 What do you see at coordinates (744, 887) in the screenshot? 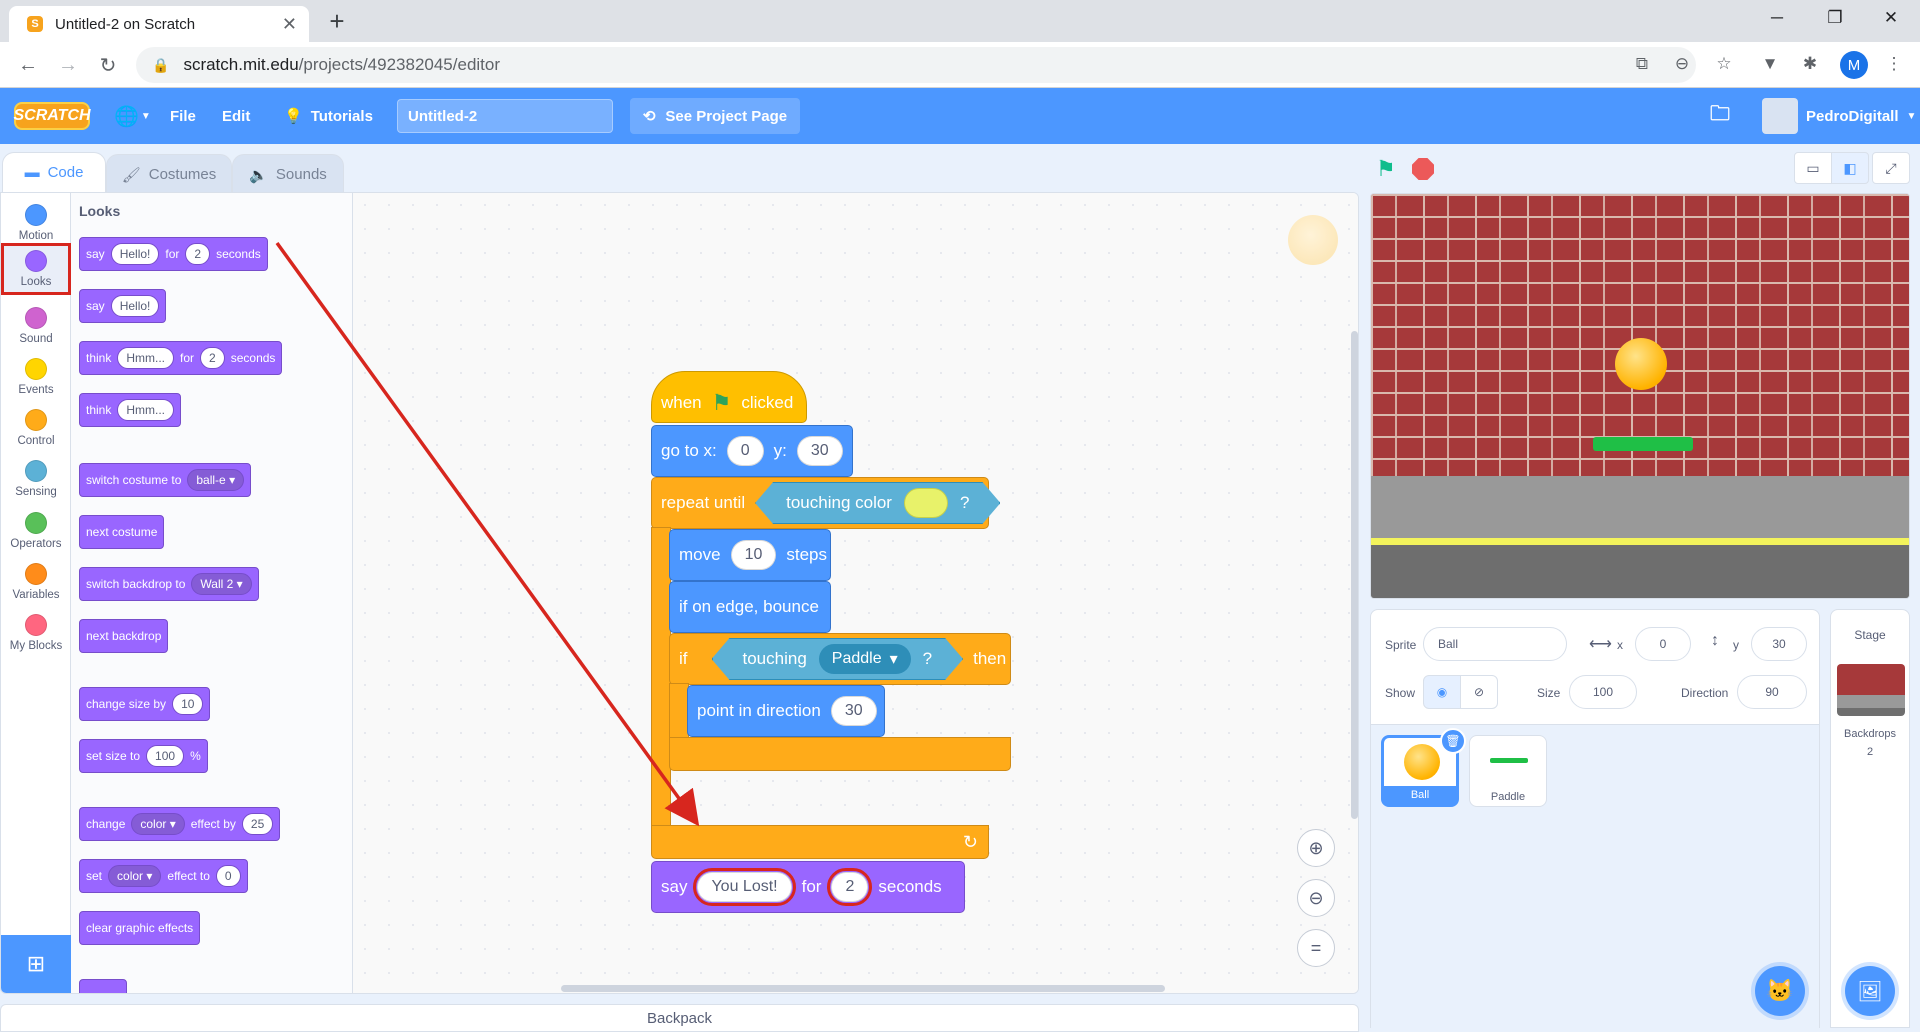
I see `say-message-input: You Lost!` at bounding box center [744, 887].